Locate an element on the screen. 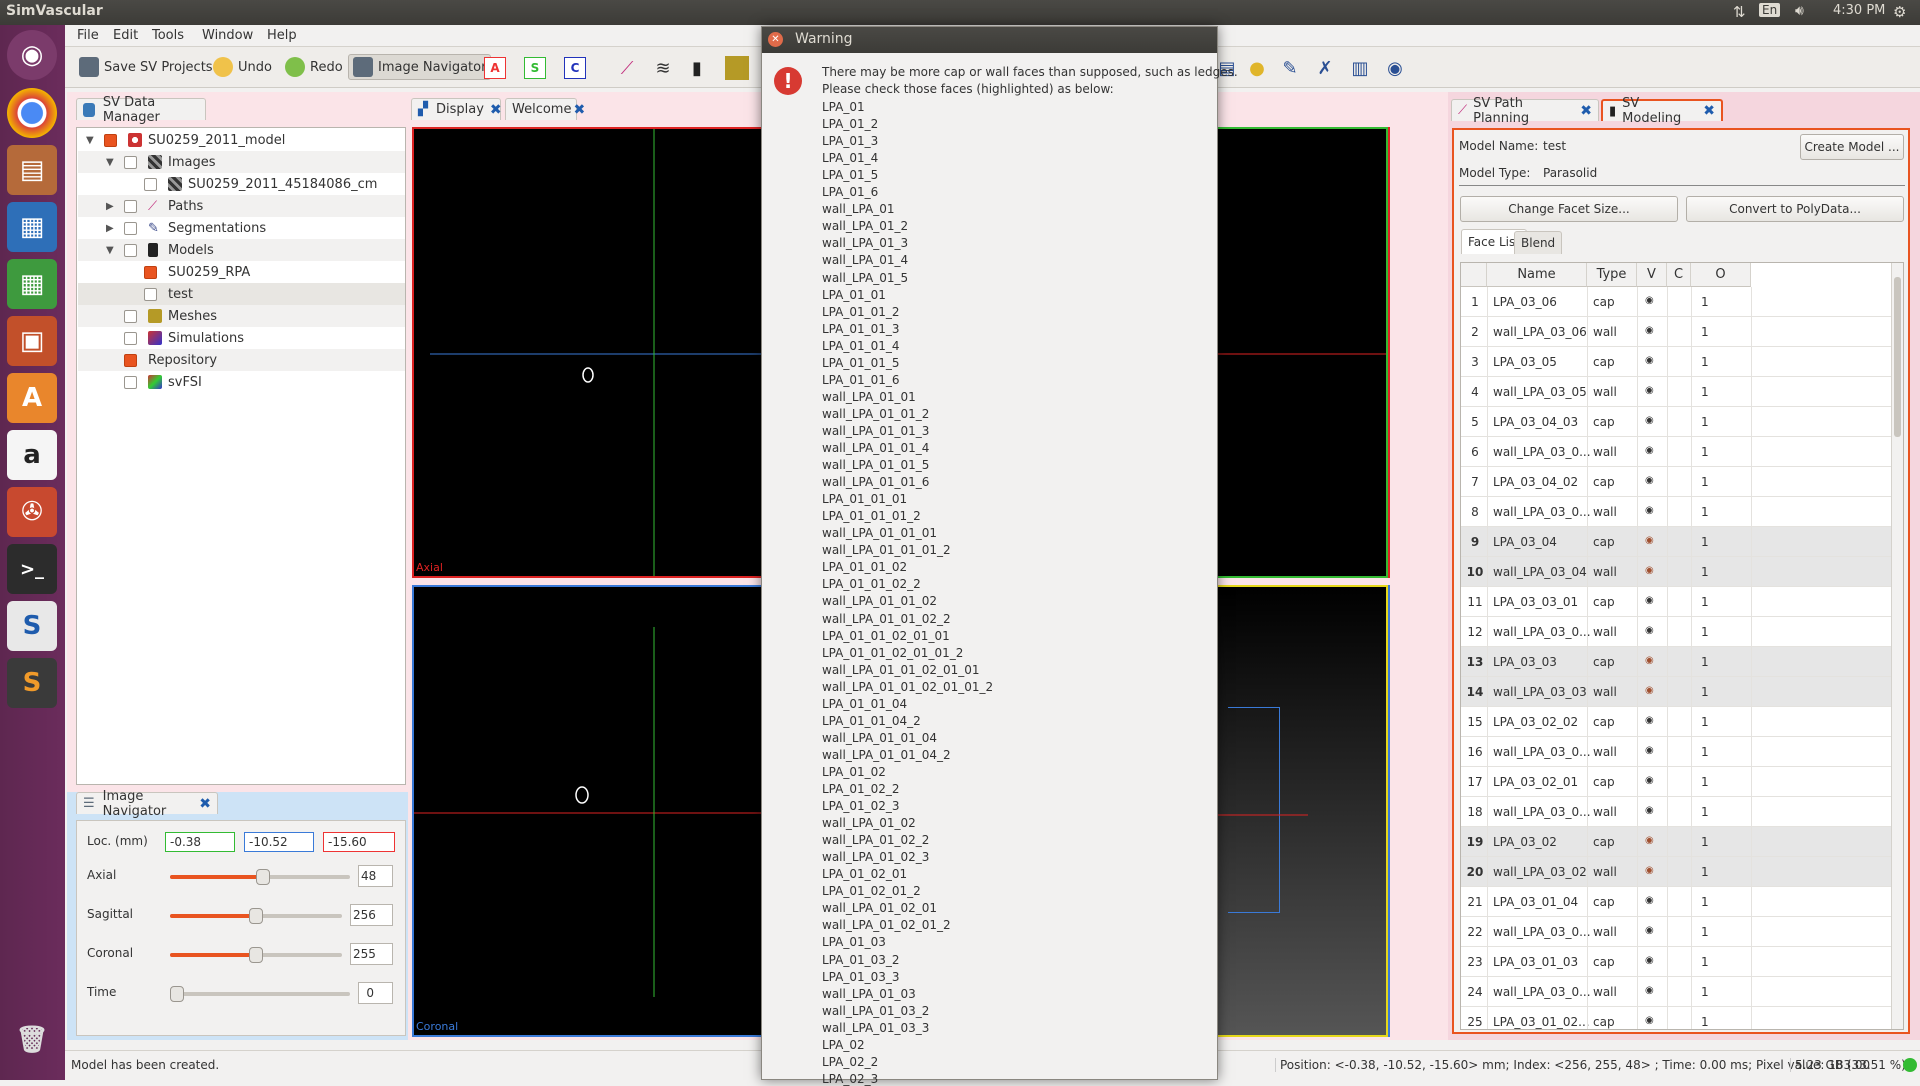 The height and width of the screenshot is (1086, 1920). eye-icon: ◉ is located at coordinates (1395, 68).